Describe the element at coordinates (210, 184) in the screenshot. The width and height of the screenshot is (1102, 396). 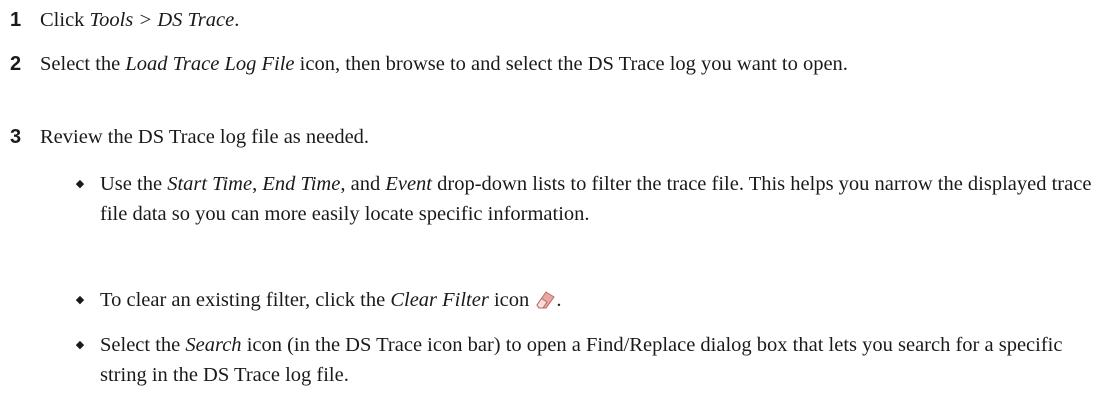
I see `emphasized-term: Start Time` at that location.